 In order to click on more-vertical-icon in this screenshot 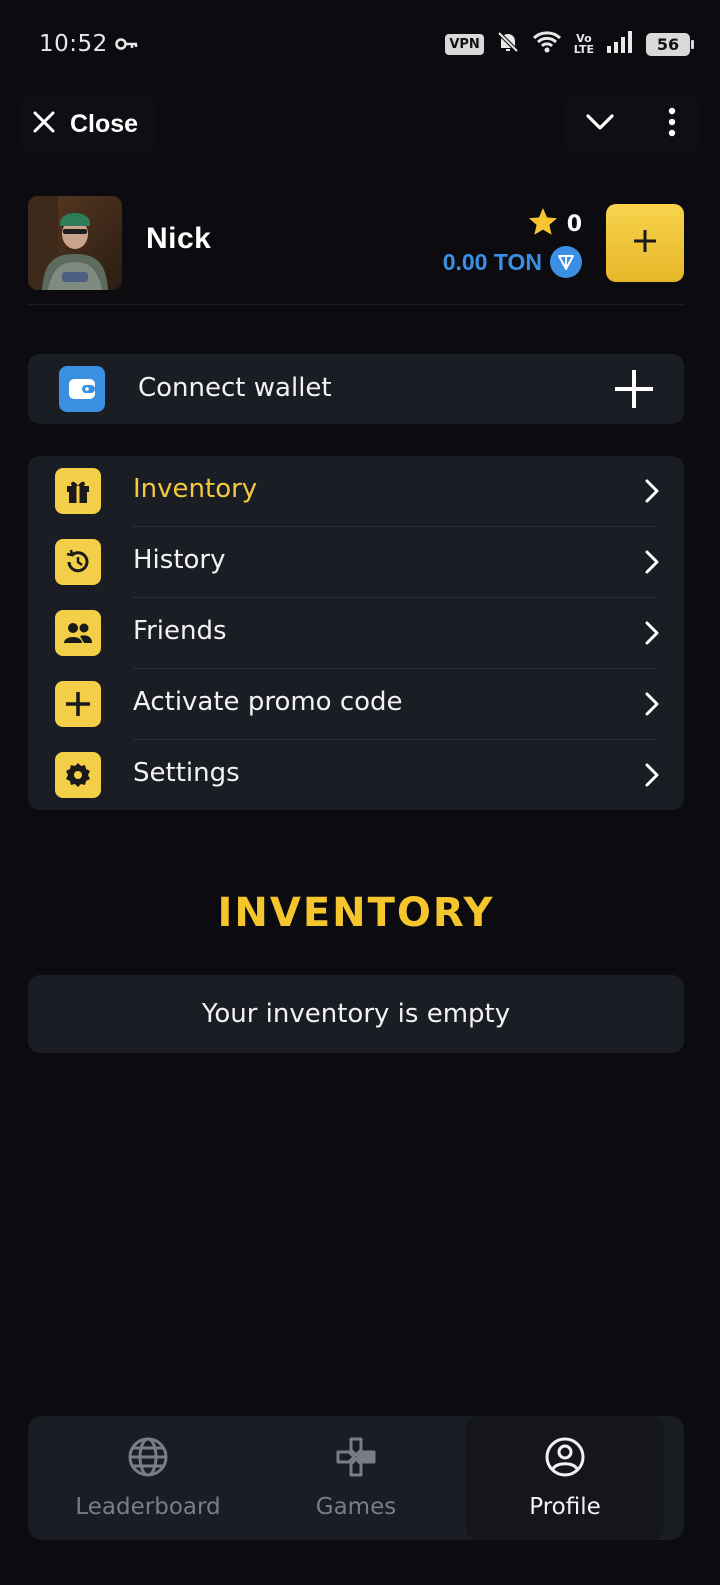, I will do `click(672, 124)`.